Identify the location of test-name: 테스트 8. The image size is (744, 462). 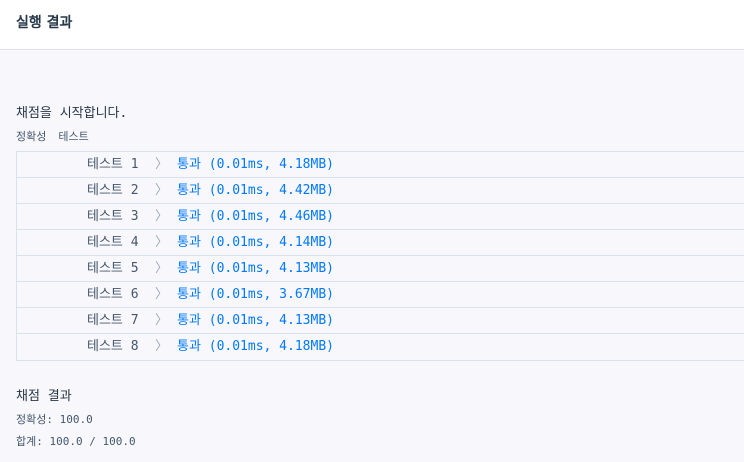
(113, 346).